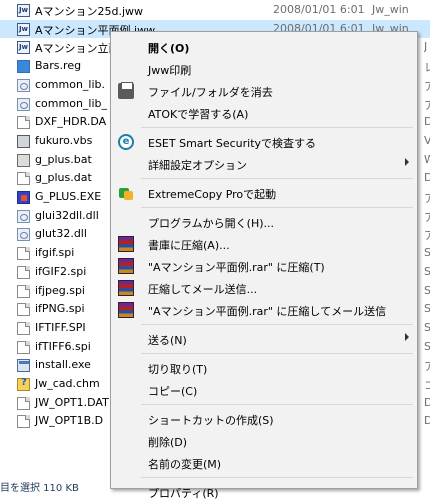 The height and width of the screenshot is (503, 430). I want to click on menu-item-label: 削除(D), so click(168, 442).